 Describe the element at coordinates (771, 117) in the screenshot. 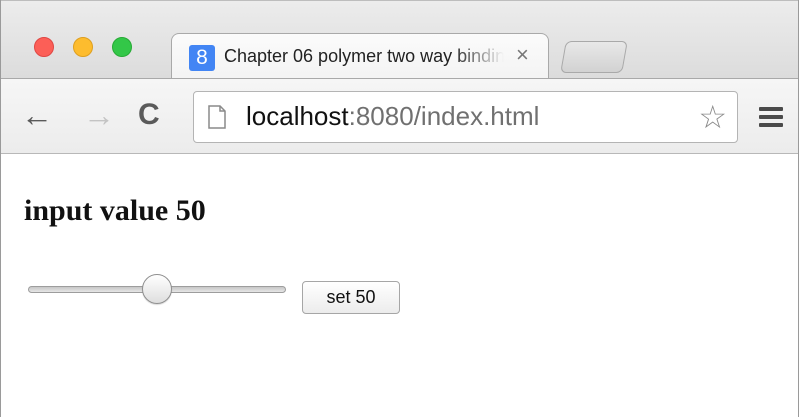

I see `hamburger-menu-icon` at that location.